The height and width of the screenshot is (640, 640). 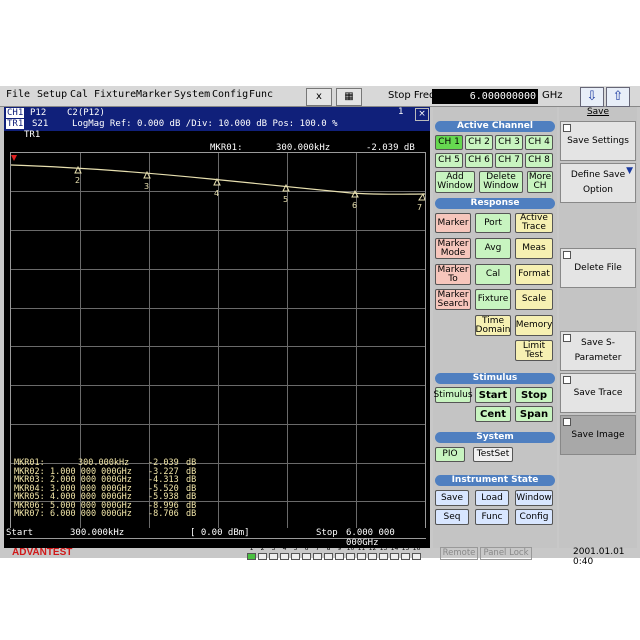 I want to click on stop-button: Stop, so click(x=534, y=395).